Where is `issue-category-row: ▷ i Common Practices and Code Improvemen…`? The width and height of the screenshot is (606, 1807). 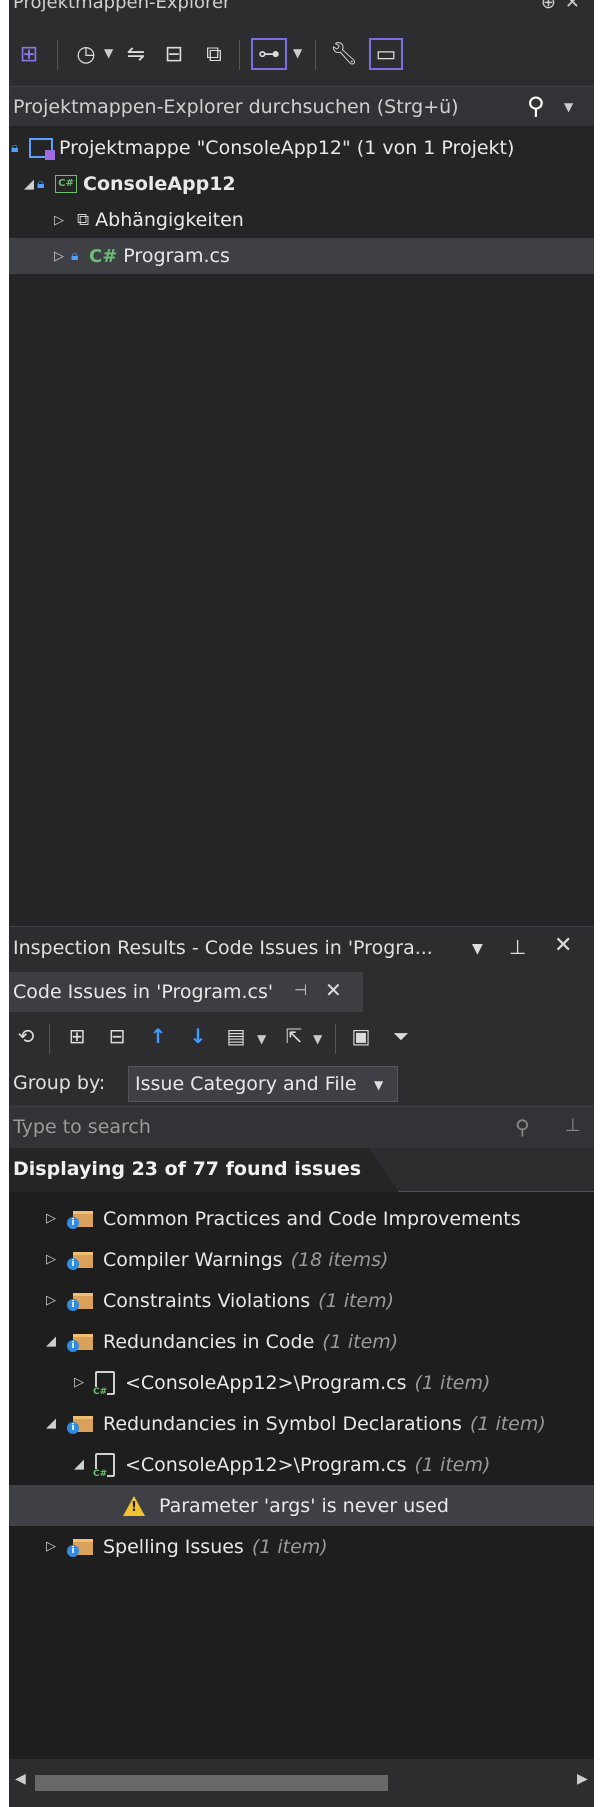 issue-category-row: ▷ i Common Practices and Code Improvemen… is located at coordinates (301, 1218).